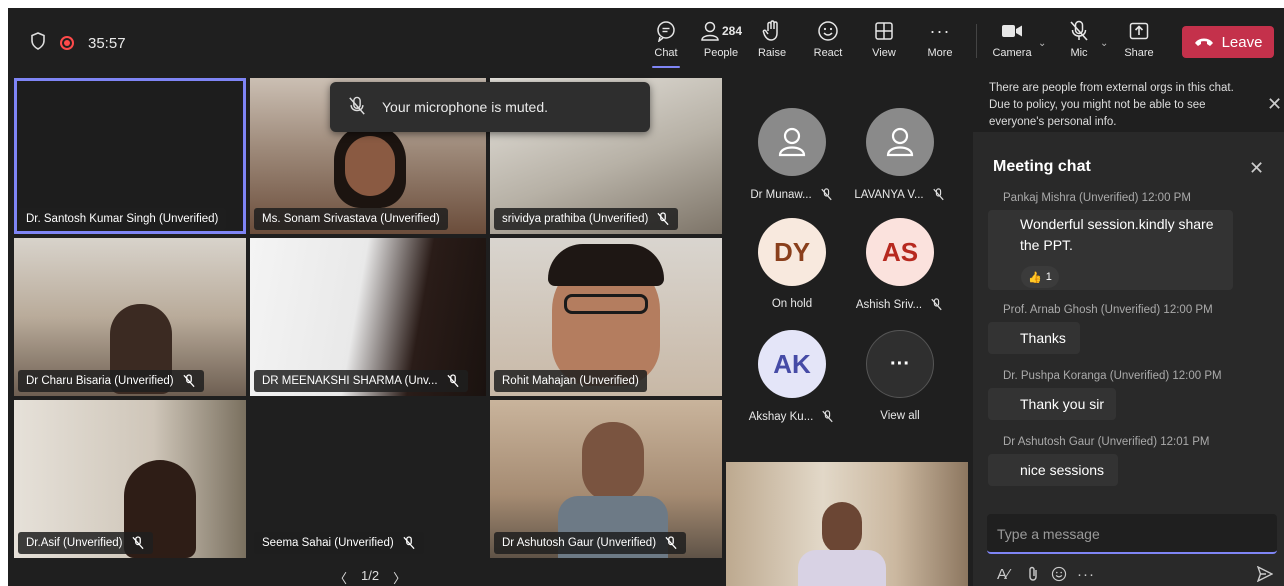  I want to click on camera-button: Camera, so click(1012, 43).